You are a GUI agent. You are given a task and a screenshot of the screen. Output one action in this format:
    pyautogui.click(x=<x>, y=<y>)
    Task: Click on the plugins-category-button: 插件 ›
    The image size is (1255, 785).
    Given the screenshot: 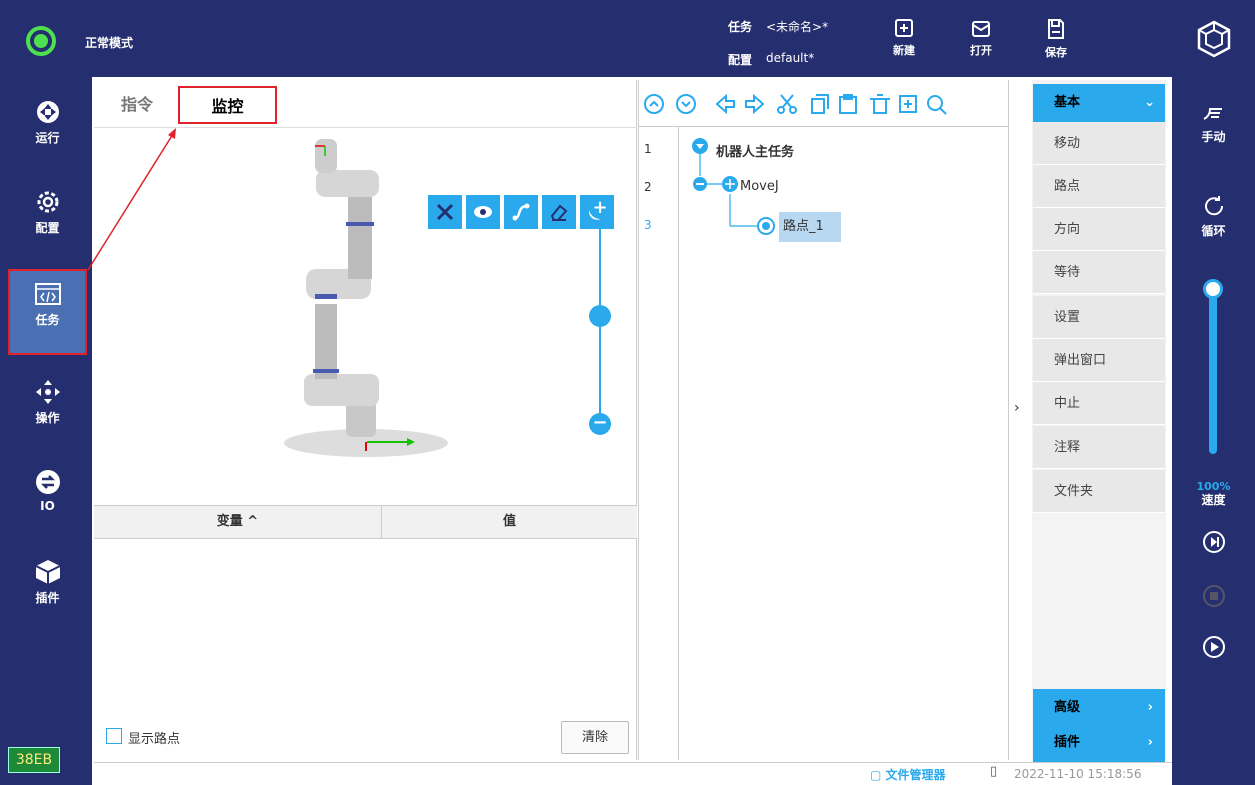 What is the action you would take?
    pyautogui.click(x=1099, y=743)
    